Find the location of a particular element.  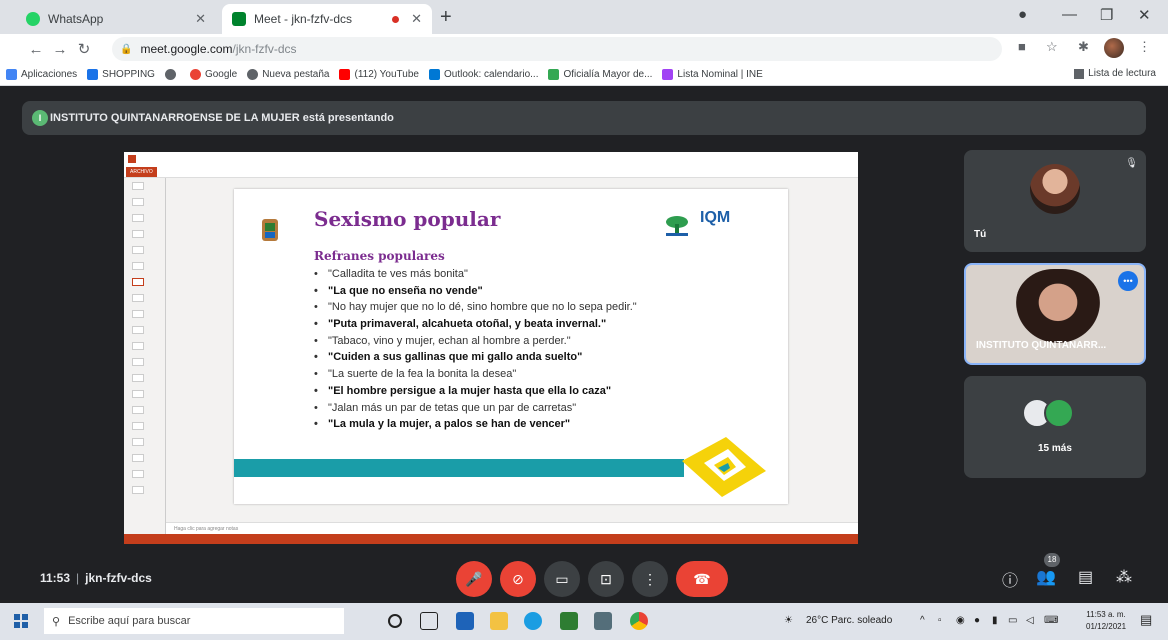

bookmark-youtube: (112) YouTube is located at coordinates (379, 74).